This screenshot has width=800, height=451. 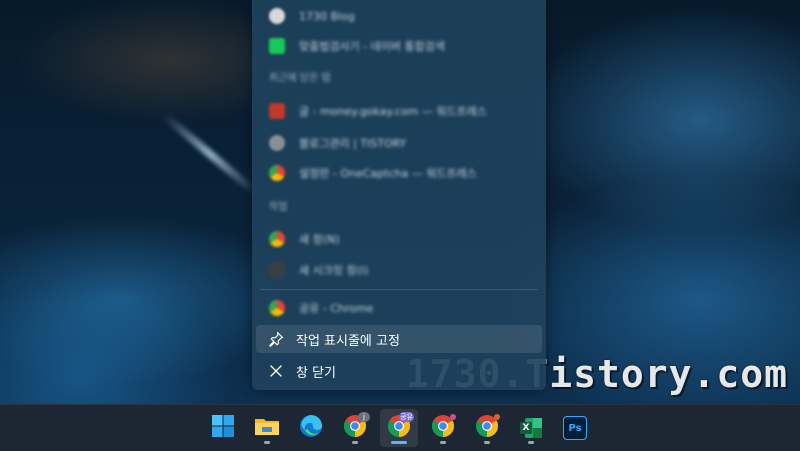 I want to click on excel-icon: X, so click(x=531, y=428).